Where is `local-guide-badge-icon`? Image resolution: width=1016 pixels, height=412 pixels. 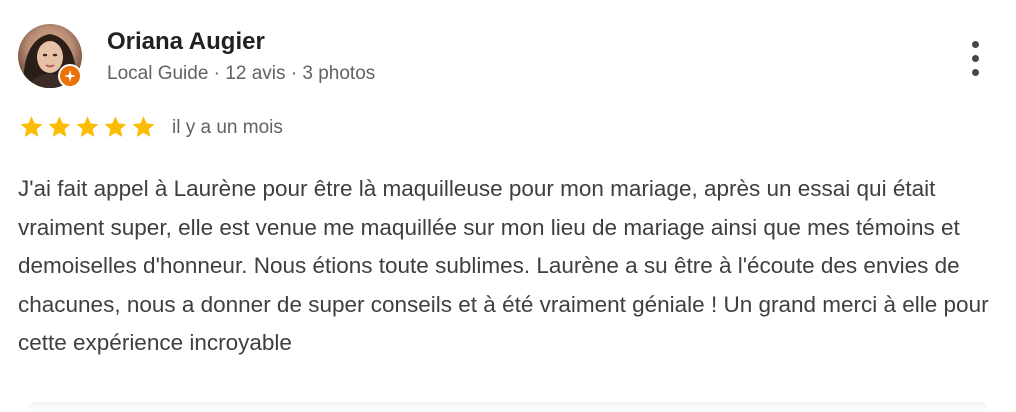 local-guide-badge-icon is located at coordinates (70, 76).